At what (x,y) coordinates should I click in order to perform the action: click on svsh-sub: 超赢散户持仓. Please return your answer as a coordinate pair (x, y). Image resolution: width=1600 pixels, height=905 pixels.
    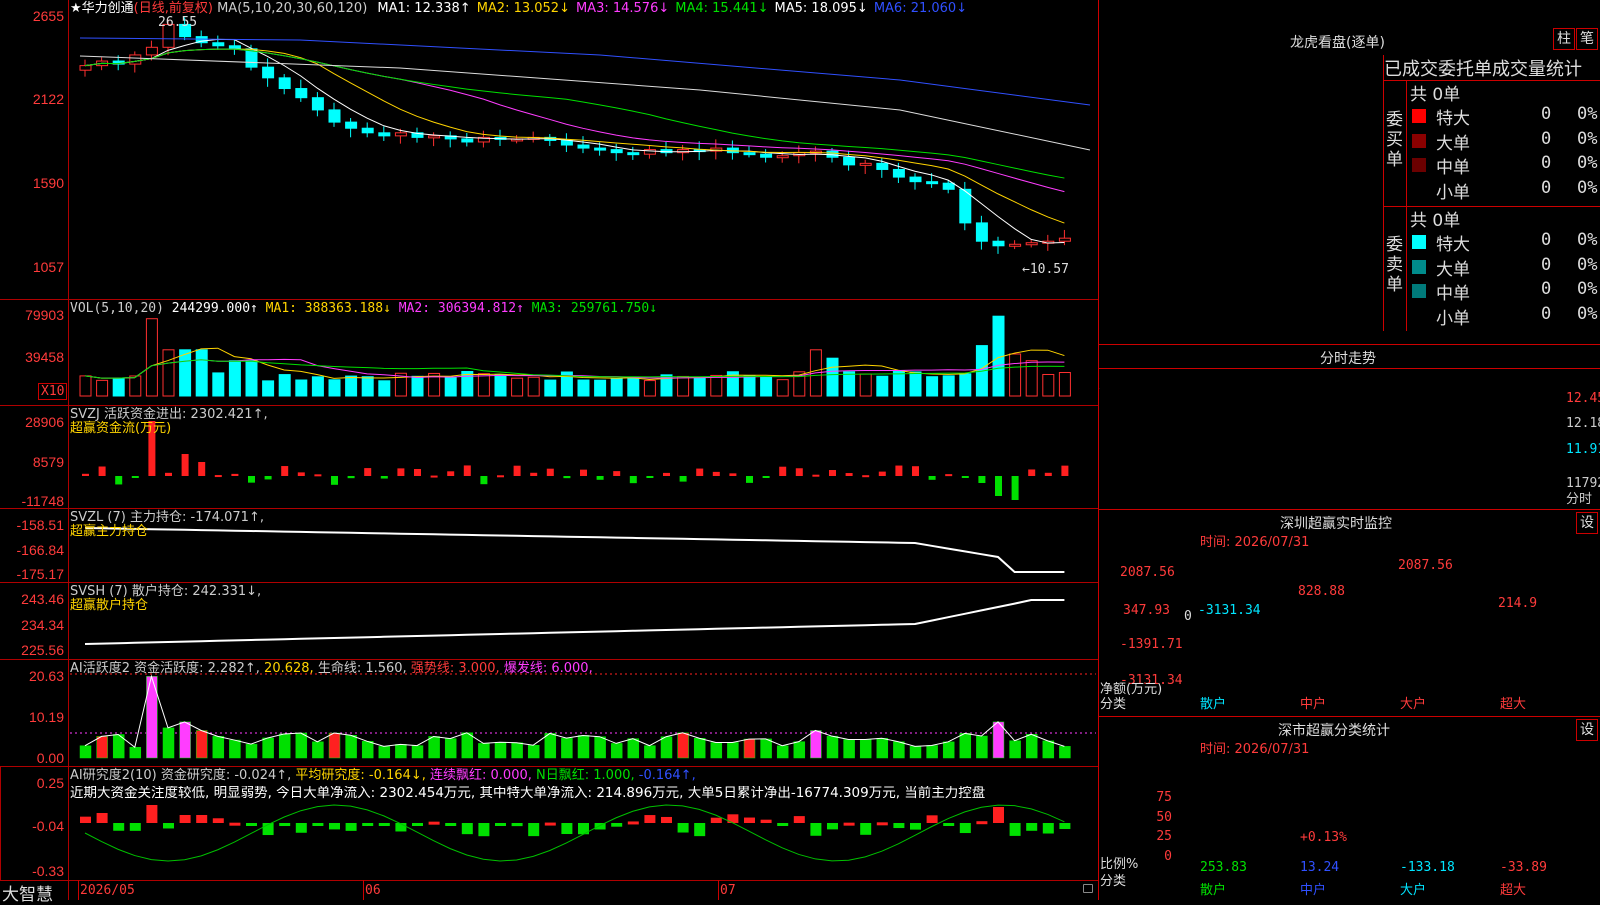
    Looking at the image, I should click on (109, 605).